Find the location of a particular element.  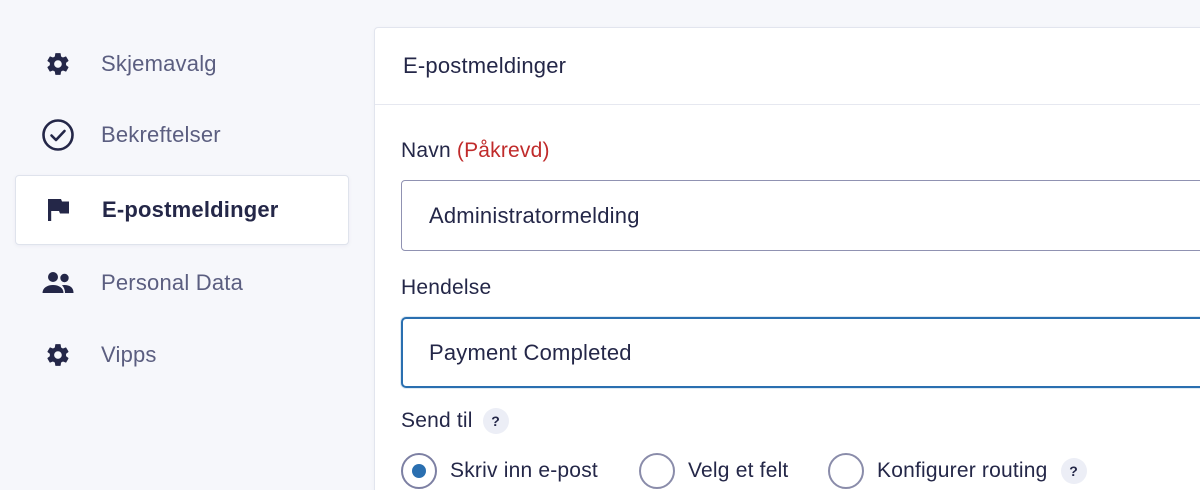

event-select: Payment Completed is located at coordinates (800, 352).